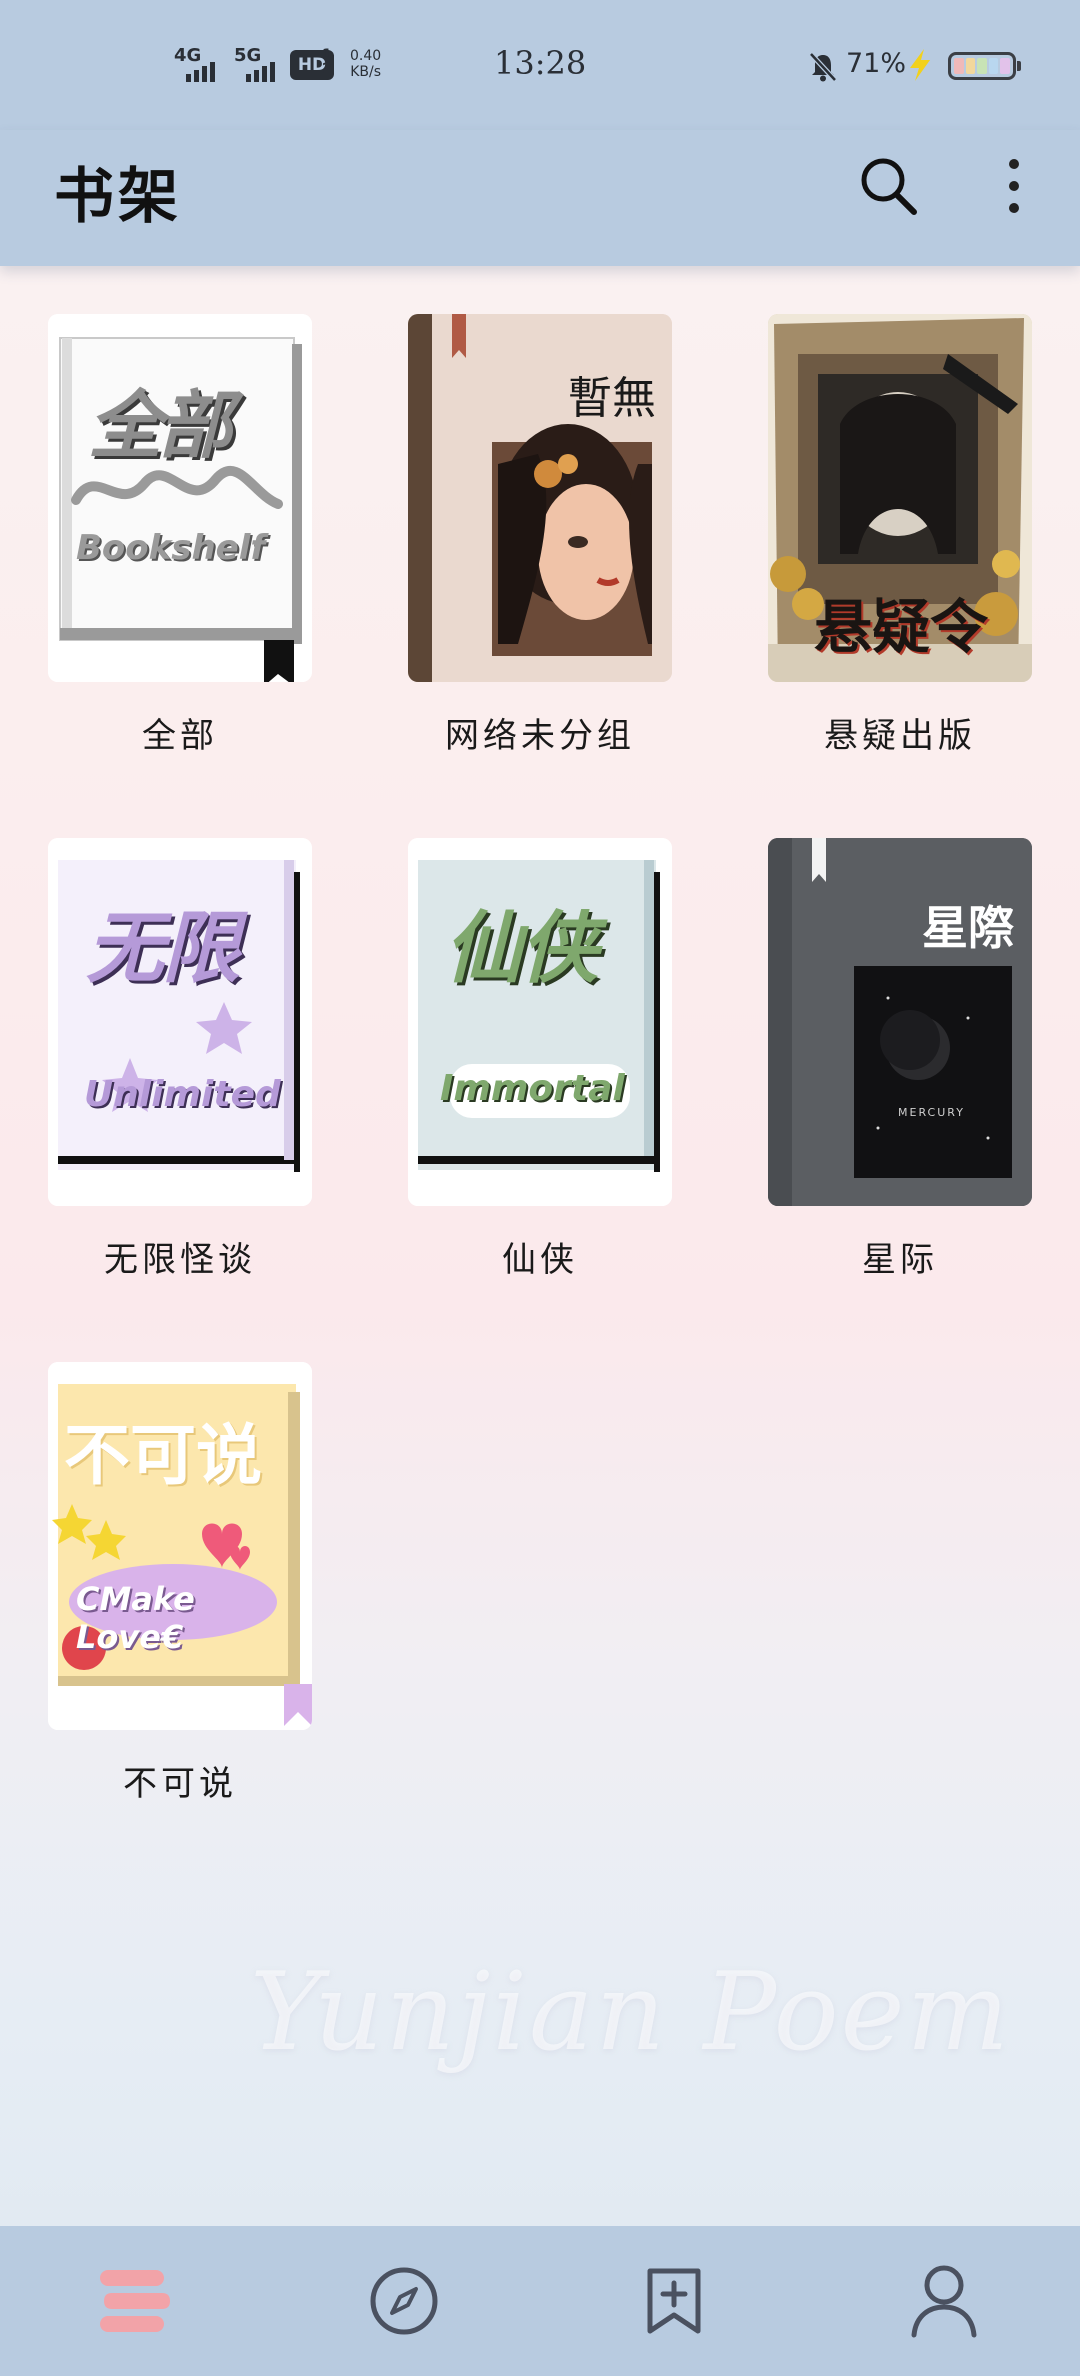 This screenshot has width=1080, height=2376. What do you see at coordinates (260, 72) in the screenshot?
I see `signal-5g-icon` at bounding box center [260, 72].